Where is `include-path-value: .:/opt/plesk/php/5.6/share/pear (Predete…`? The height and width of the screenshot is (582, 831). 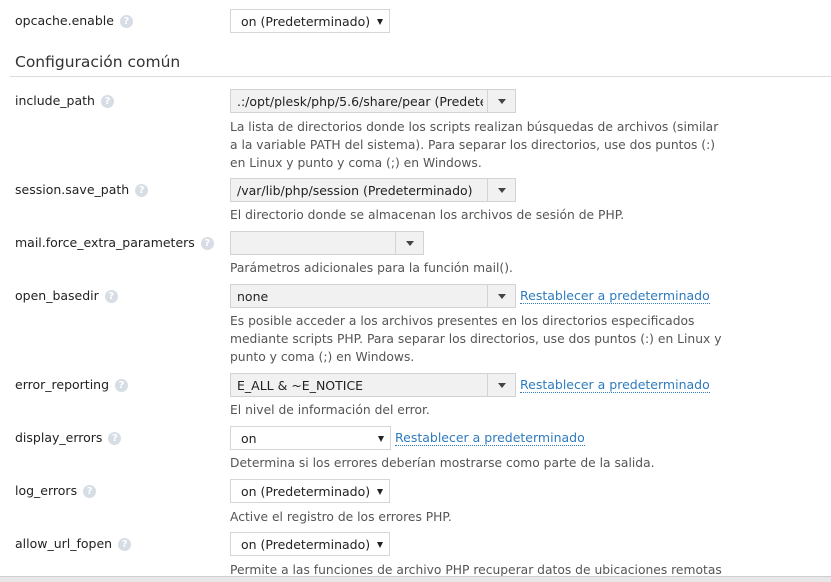
include-path-value: .:/opt/plesk/php/5.6/share/pear (Predete… is located at coordinates (360, 101).